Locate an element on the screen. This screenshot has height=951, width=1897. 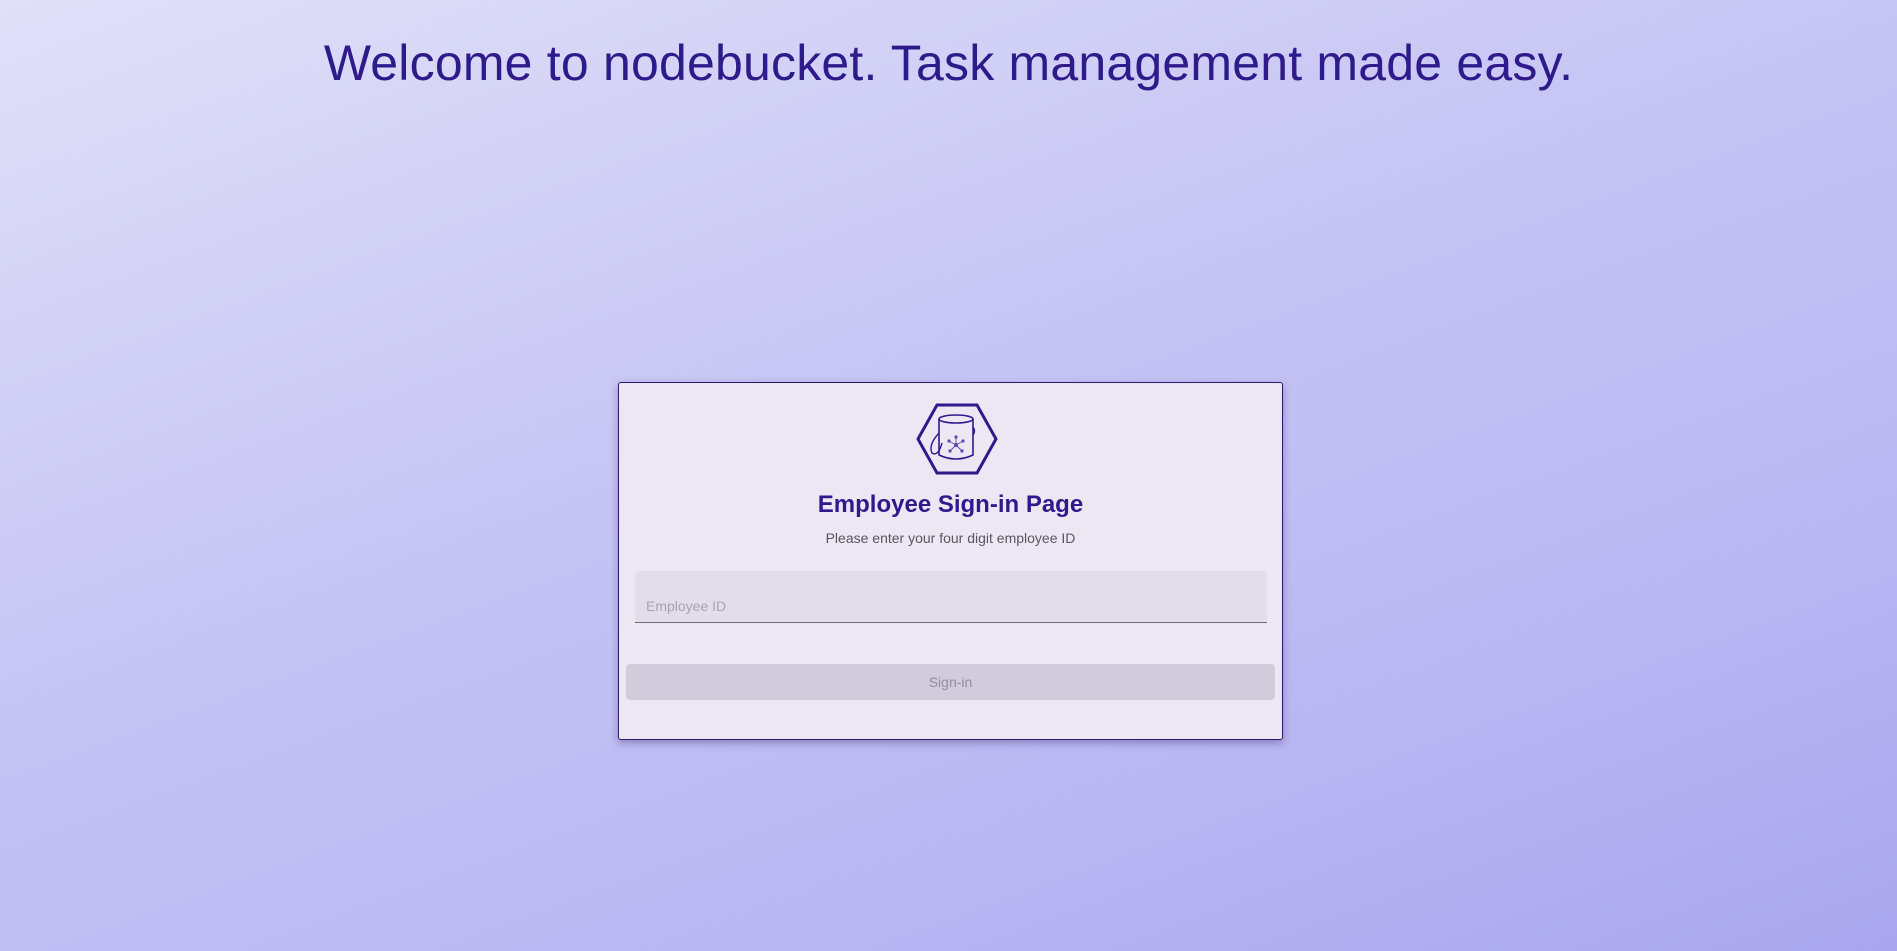
bucket-hexagon-icon is located at coordinates (957, 439).